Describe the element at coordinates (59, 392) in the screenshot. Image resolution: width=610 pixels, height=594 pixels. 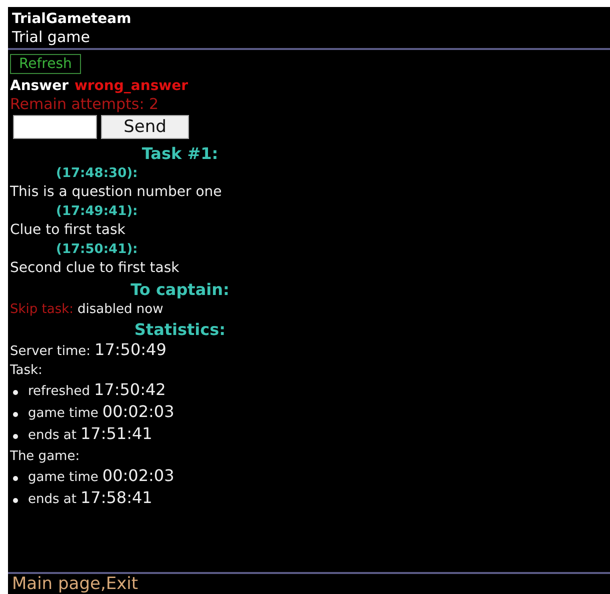
I see `stat-label: refreshed` at that location.